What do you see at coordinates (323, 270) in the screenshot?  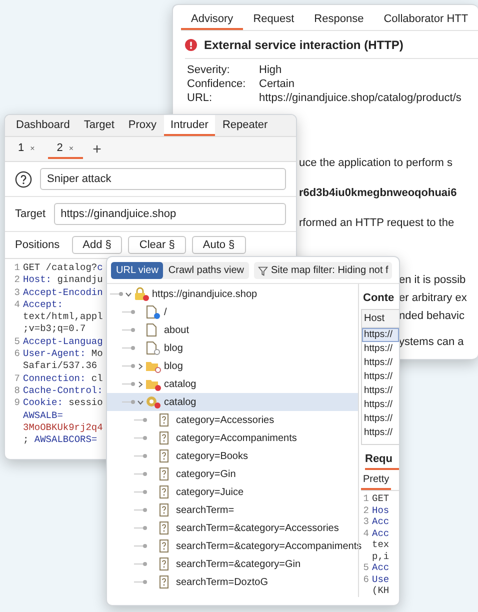 I see `filter-button: Site map filter: Hiding not f` at bounding box center [323, 270].